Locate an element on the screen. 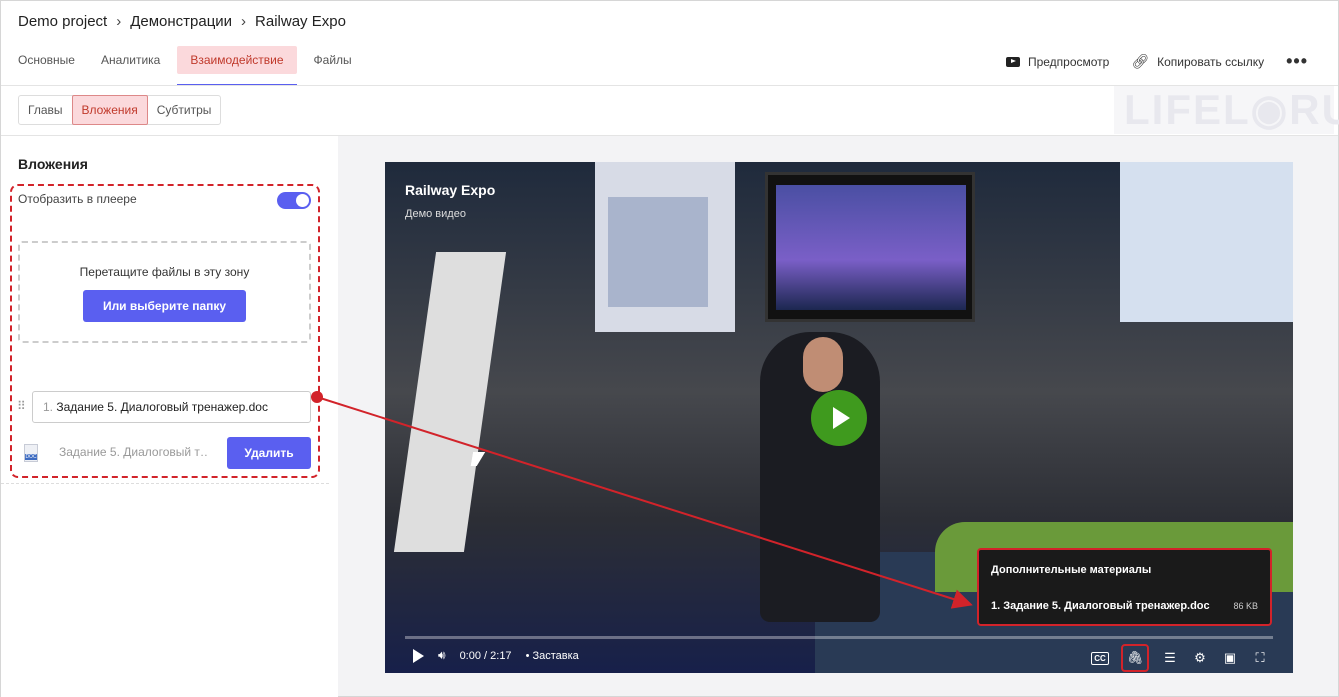  subtab-subtitles: Субтитры is located at coordinates (184, 110).